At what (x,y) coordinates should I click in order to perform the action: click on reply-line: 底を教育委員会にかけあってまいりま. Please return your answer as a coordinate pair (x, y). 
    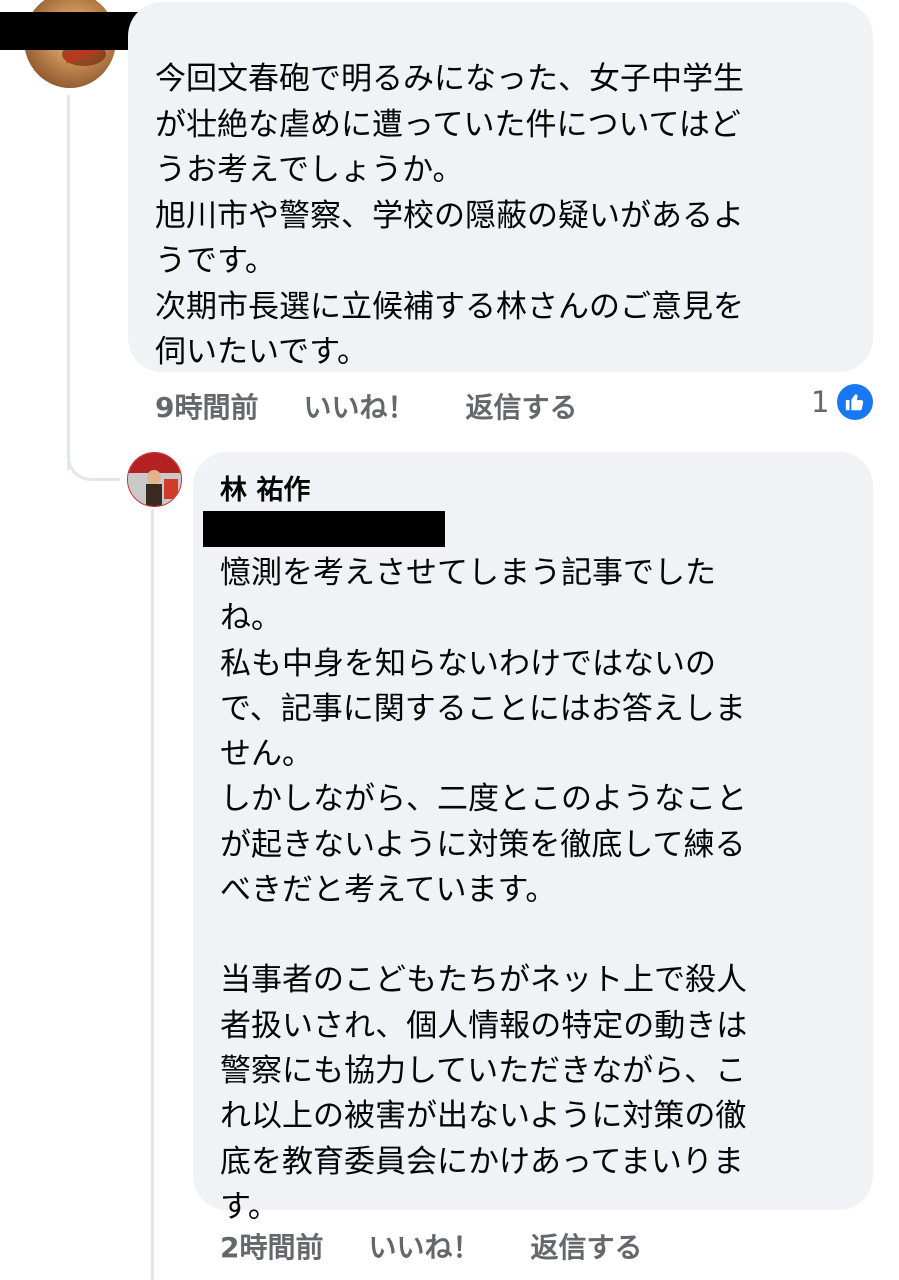
    Looking at the image, I should click on (482, 1161).